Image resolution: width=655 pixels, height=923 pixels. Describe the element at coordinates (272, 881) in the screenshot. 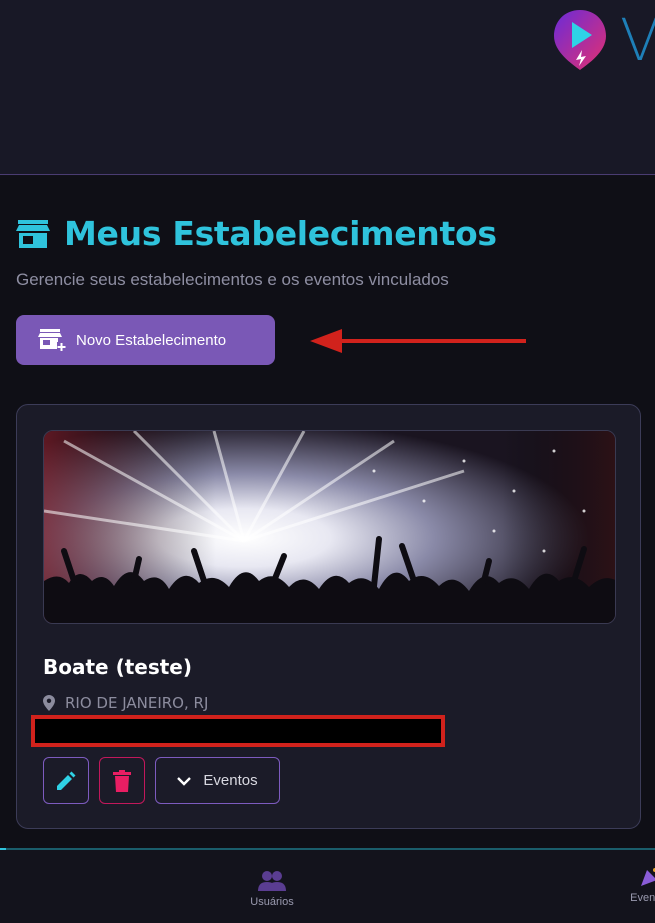

I see `users-icon` at that location.